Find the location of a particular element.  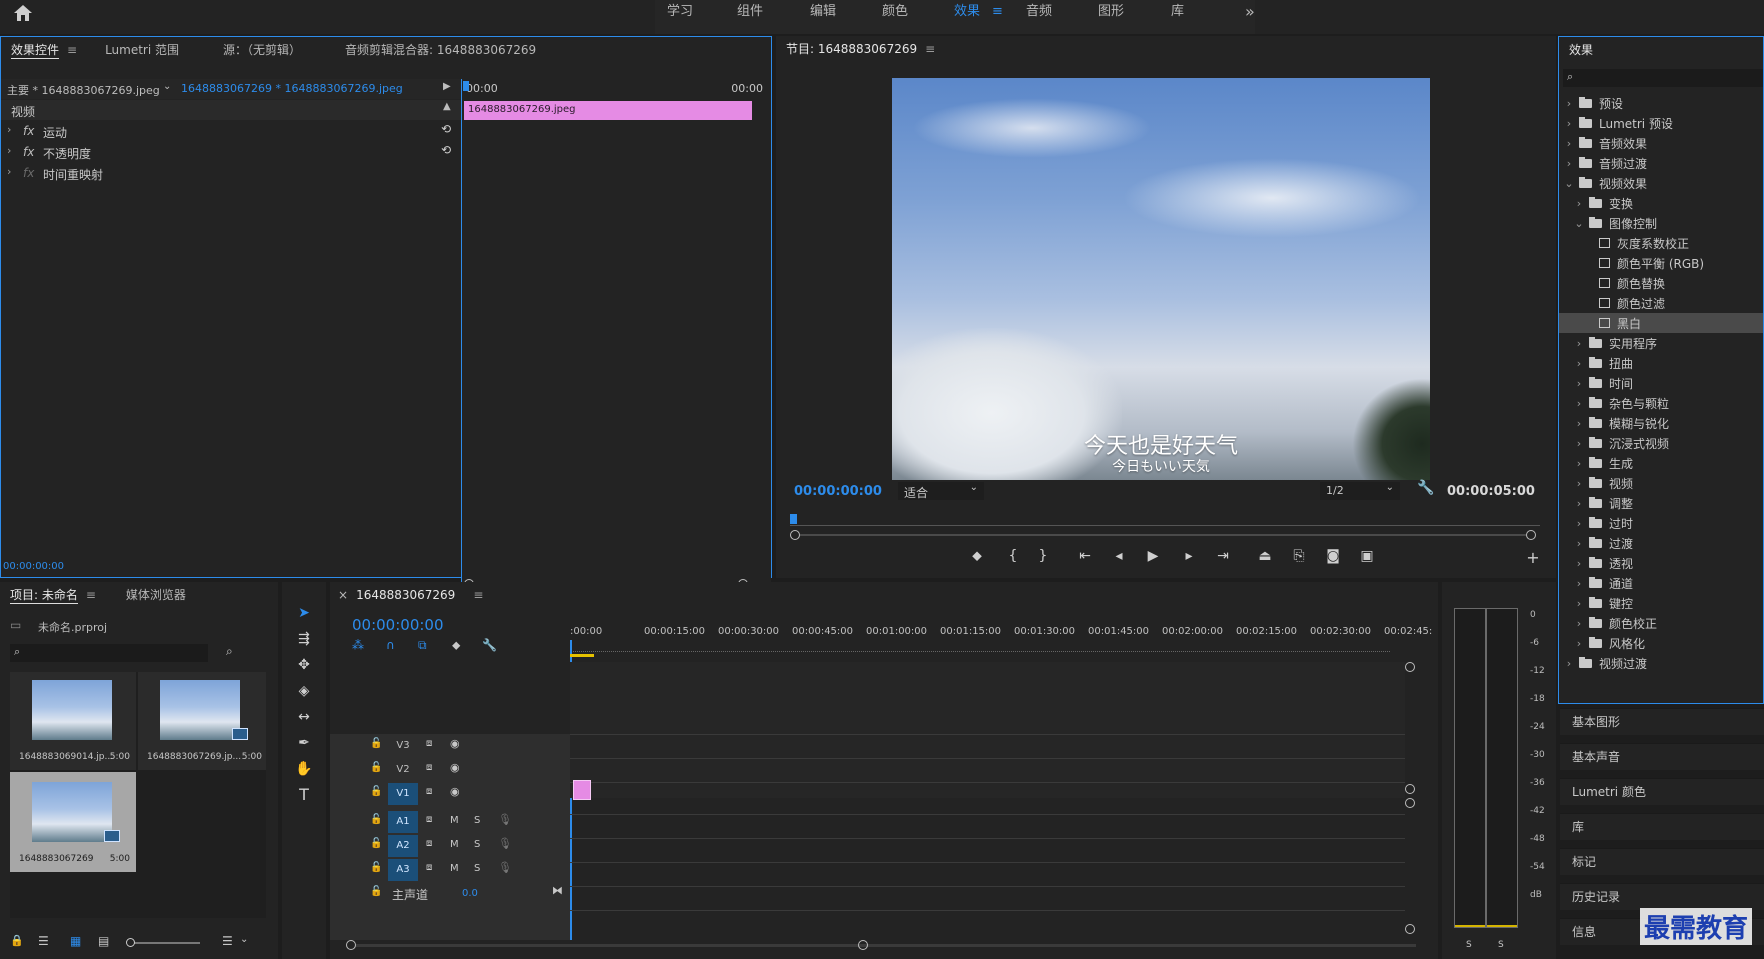

side-panel-item: 历史记录 is located at coordinates (1662, 896).